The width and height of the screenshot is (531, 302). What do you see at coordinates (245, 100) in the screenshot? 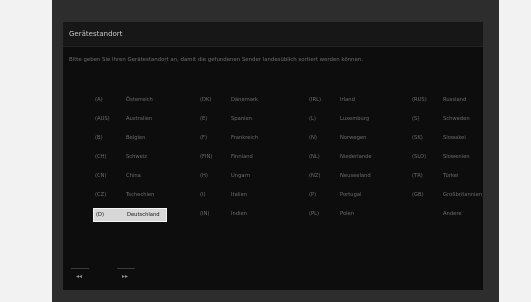
I see `country-name: Dänemark` at bounding box center [245, 100].